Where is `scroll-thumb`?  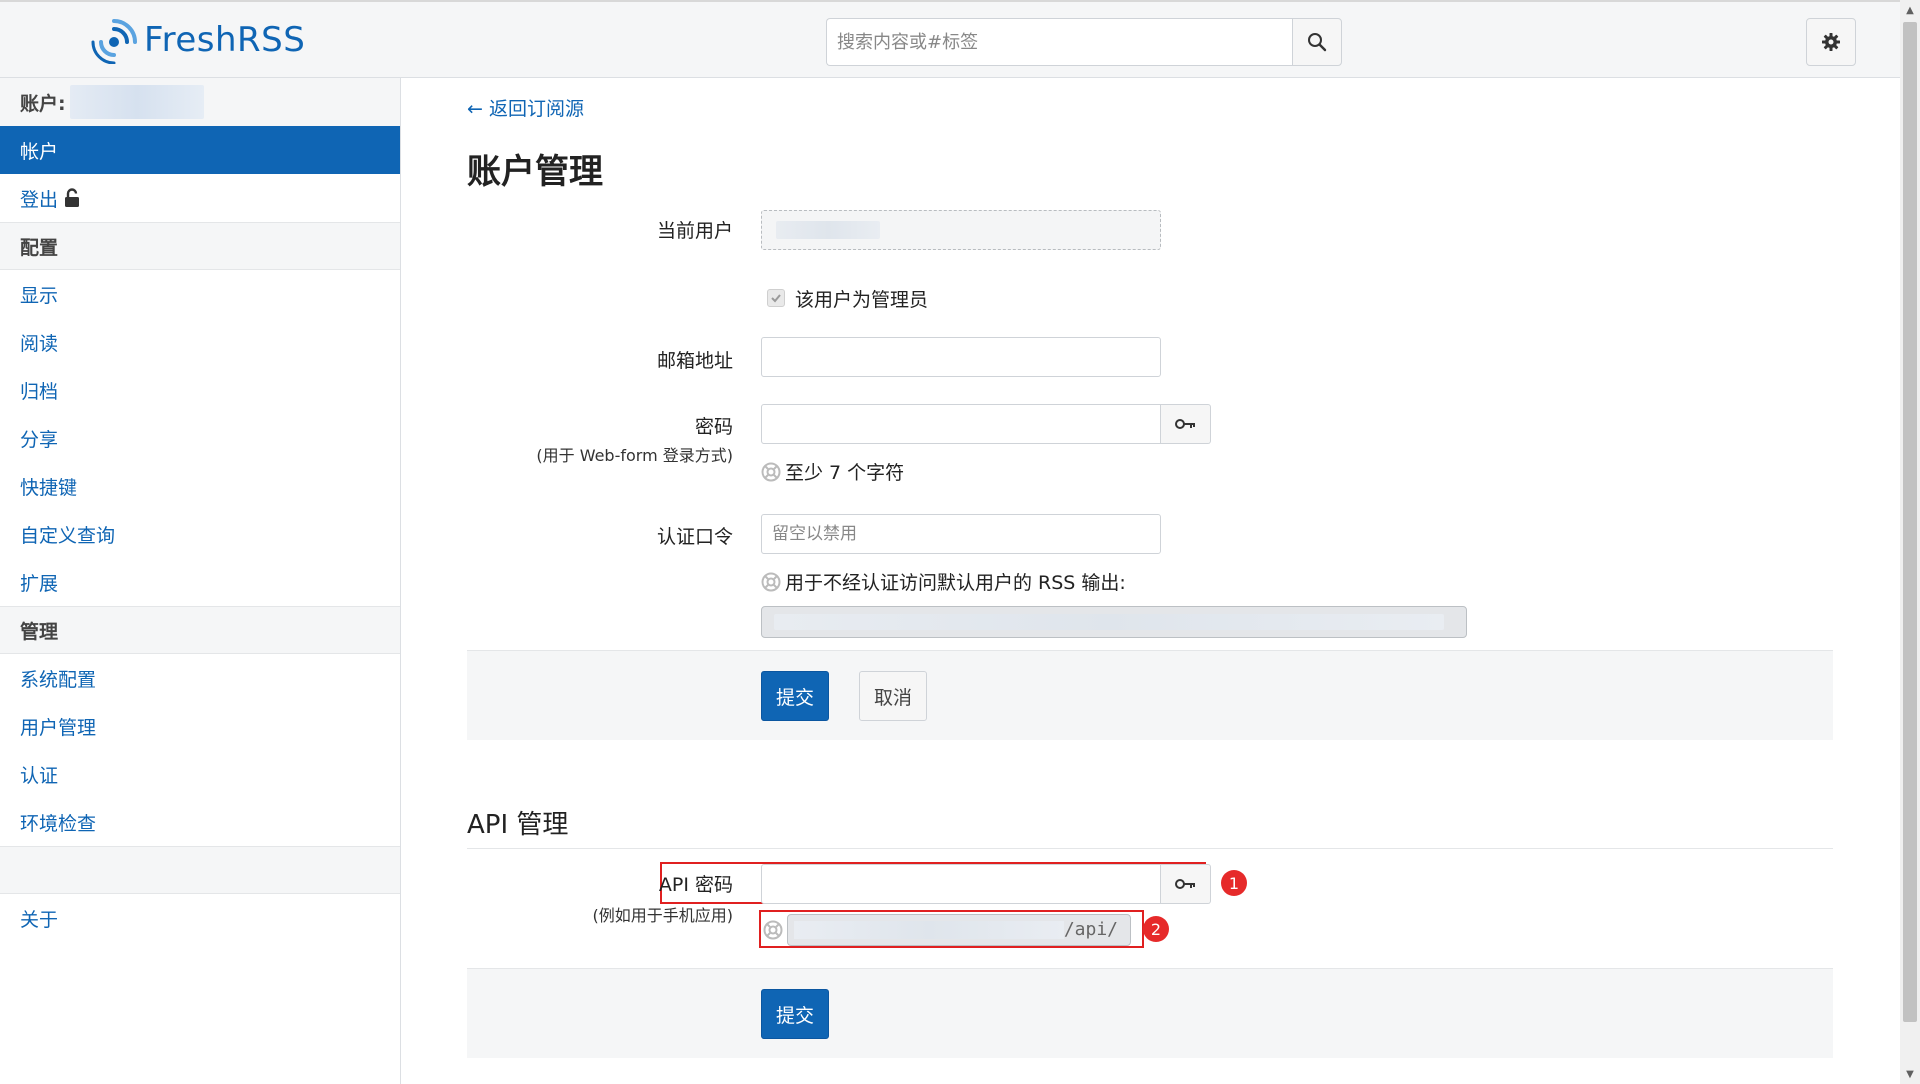
scroll-thumb is located at coordinates (1910, 522).